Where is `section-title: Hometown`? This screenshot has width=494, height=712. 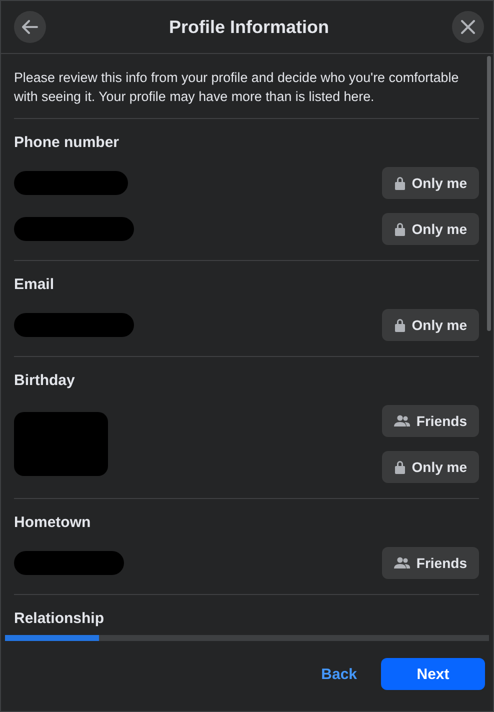
section-title: Hometown is located at coordinates (53, 523).